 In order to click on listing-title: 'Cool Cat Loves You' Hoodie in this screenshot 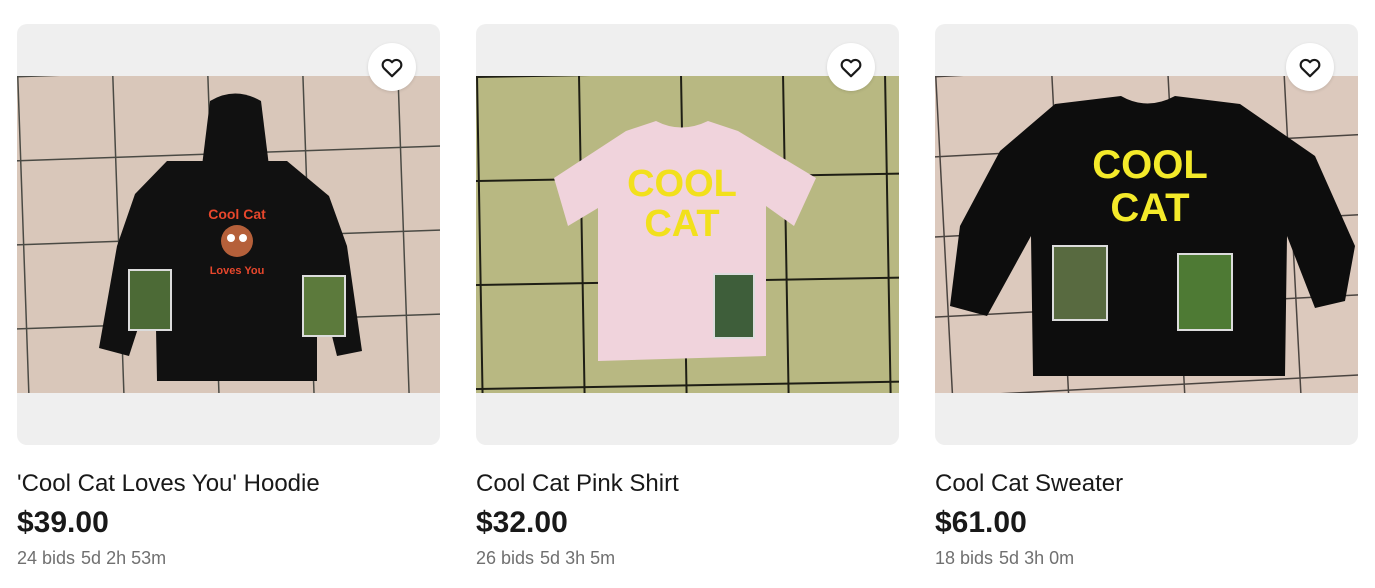, I will do `click(228, 484)`.